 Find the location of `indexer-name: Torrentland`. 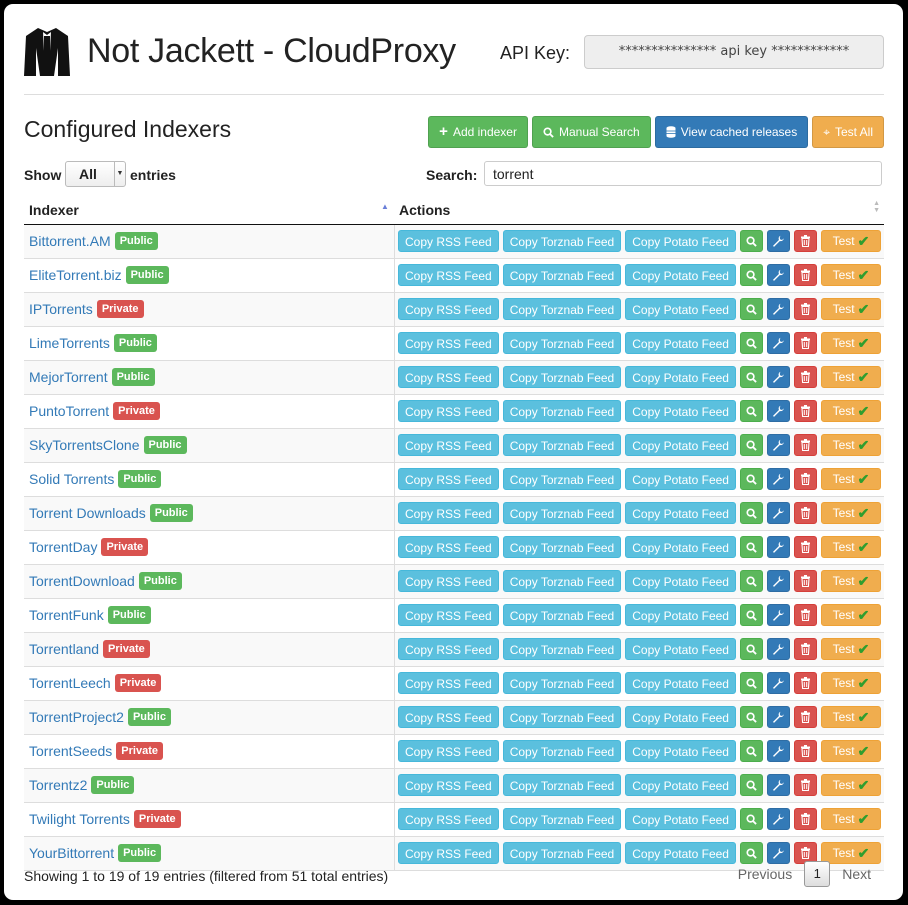

indexer-name: Torrentland is located at coordinates (64, 649).